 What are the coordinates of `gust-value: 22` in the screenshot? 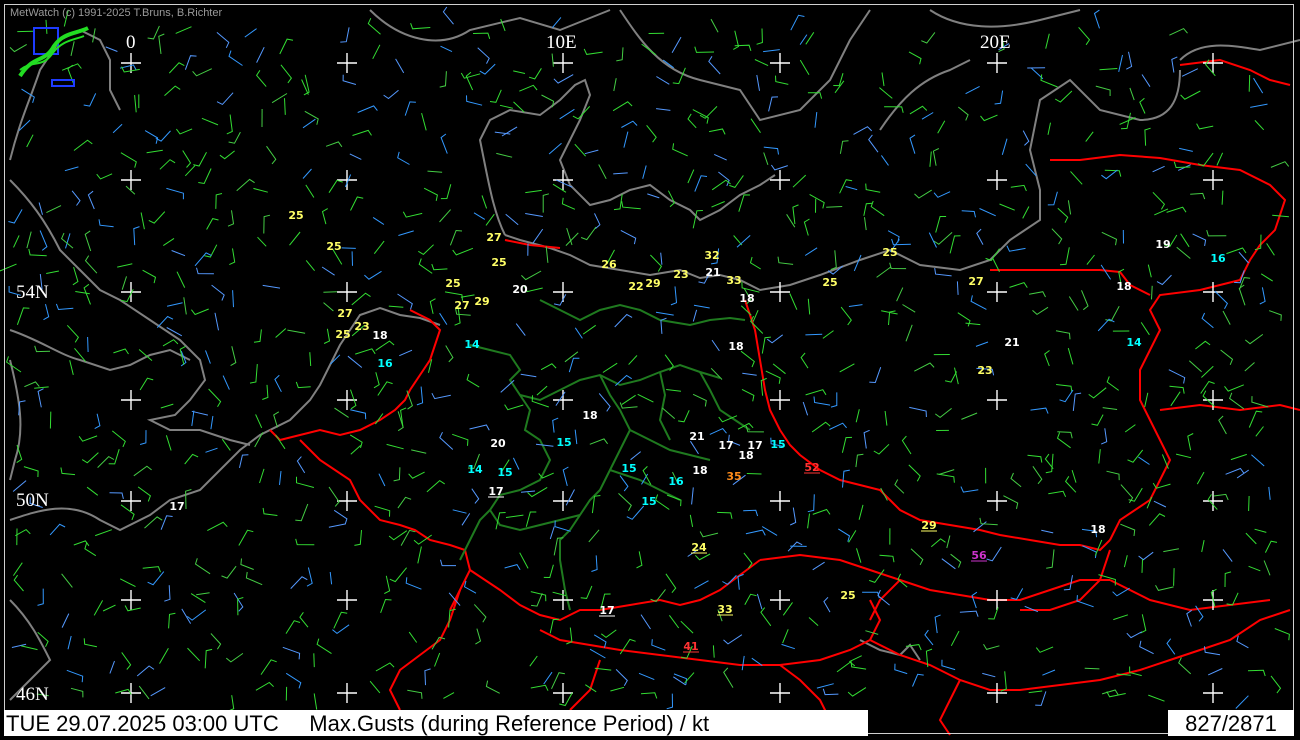 It's located at (635, 286).